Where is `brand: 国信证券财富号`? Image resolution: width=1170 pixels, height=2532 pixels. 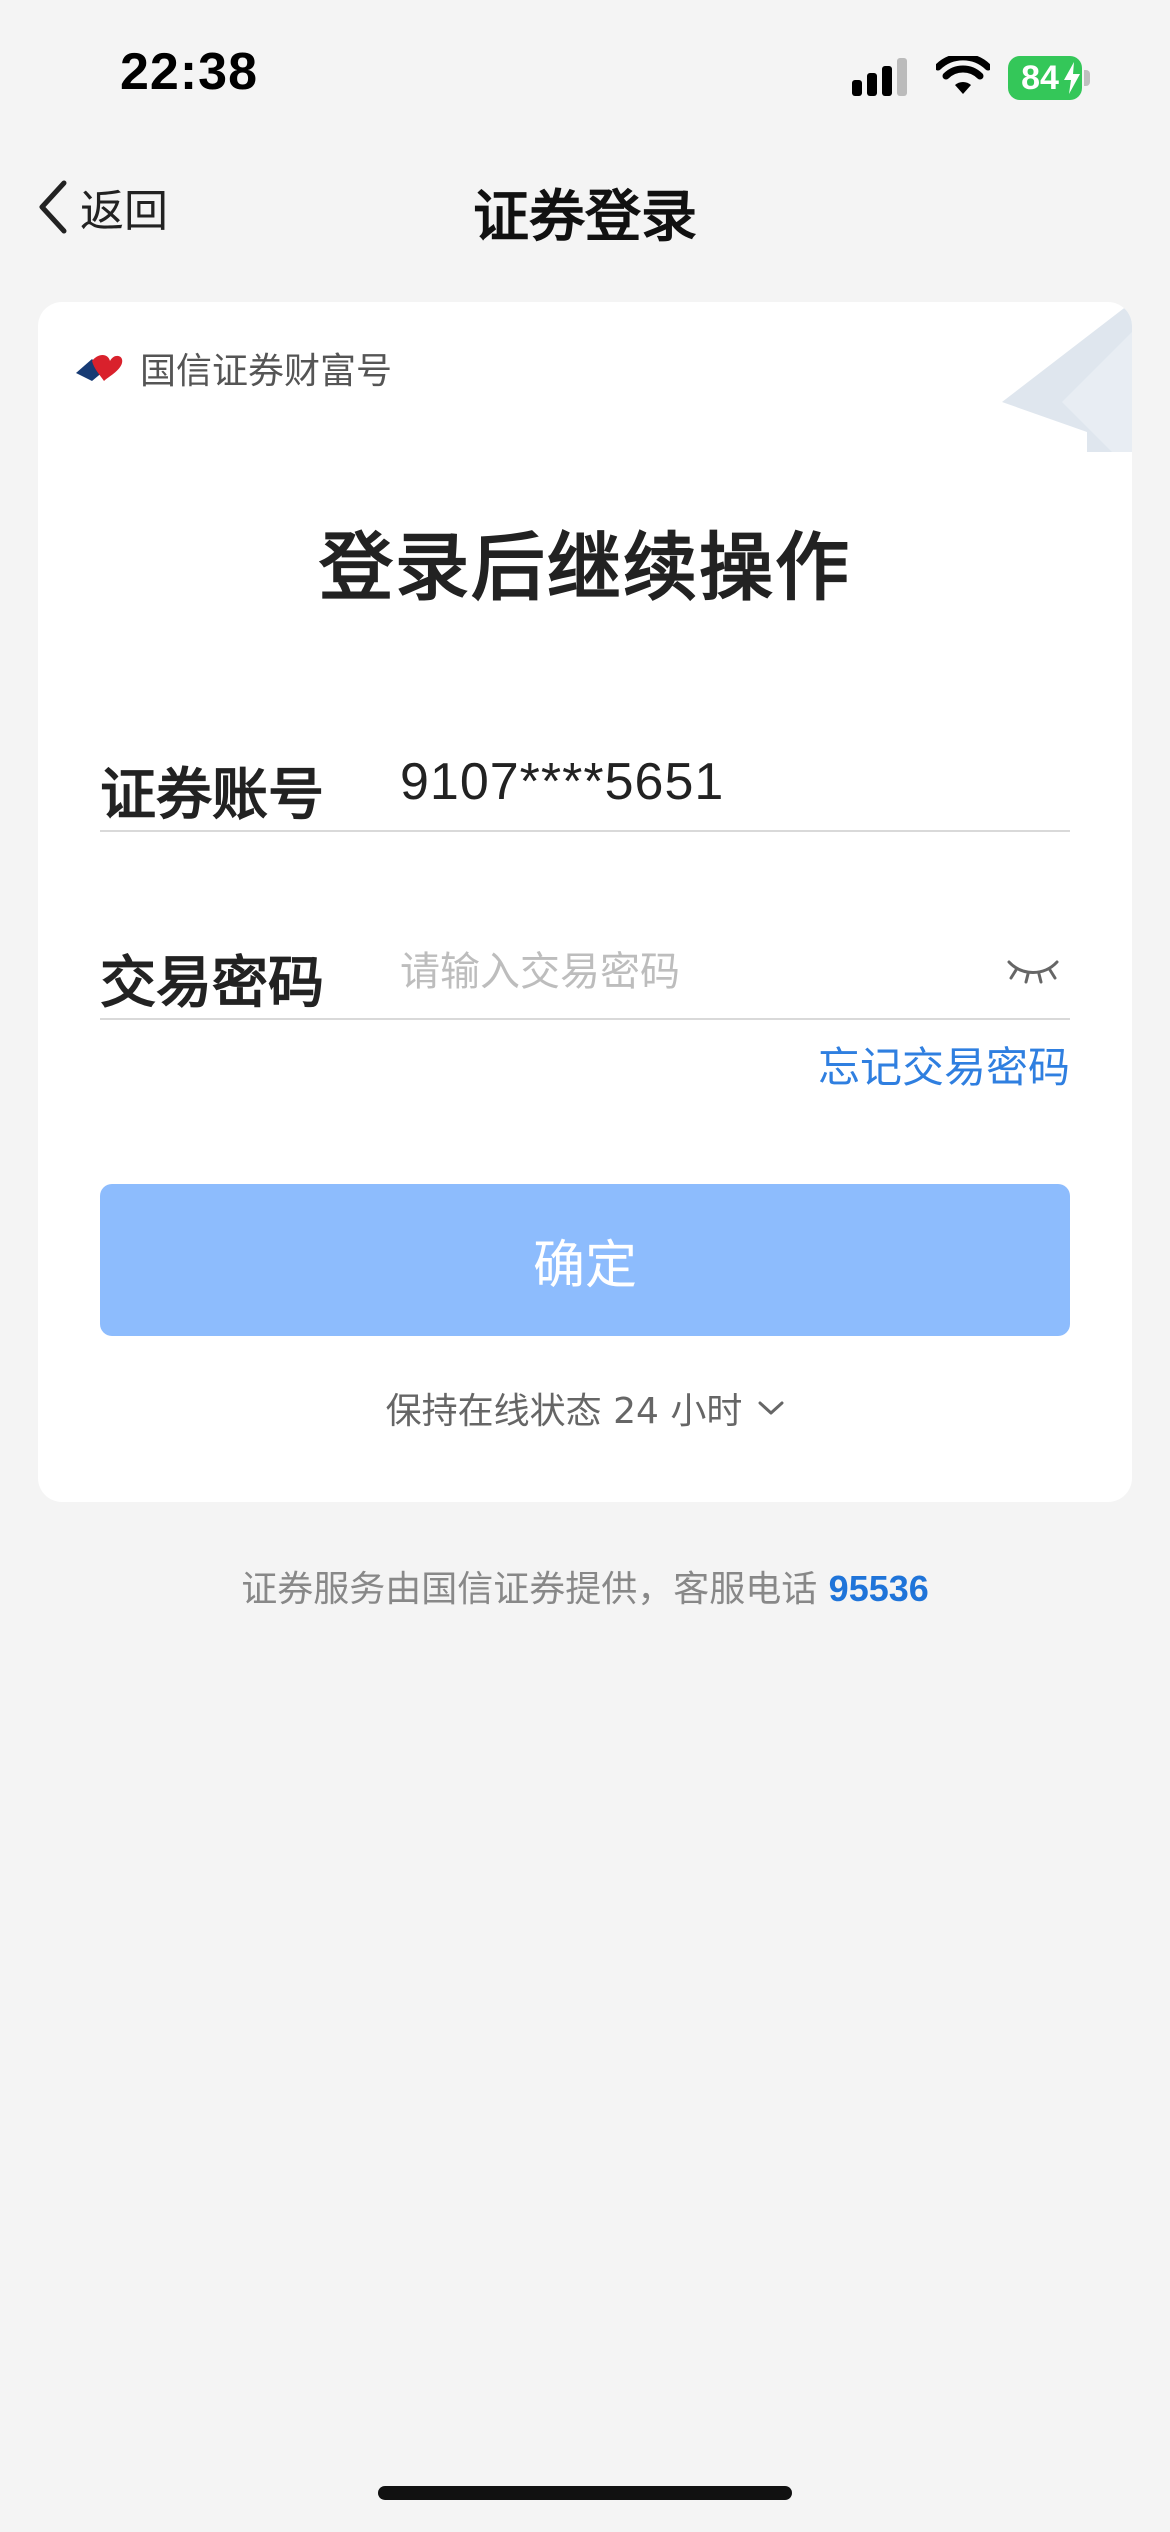
brand: 国信证券财富号 is located at coordinates (233, 368).